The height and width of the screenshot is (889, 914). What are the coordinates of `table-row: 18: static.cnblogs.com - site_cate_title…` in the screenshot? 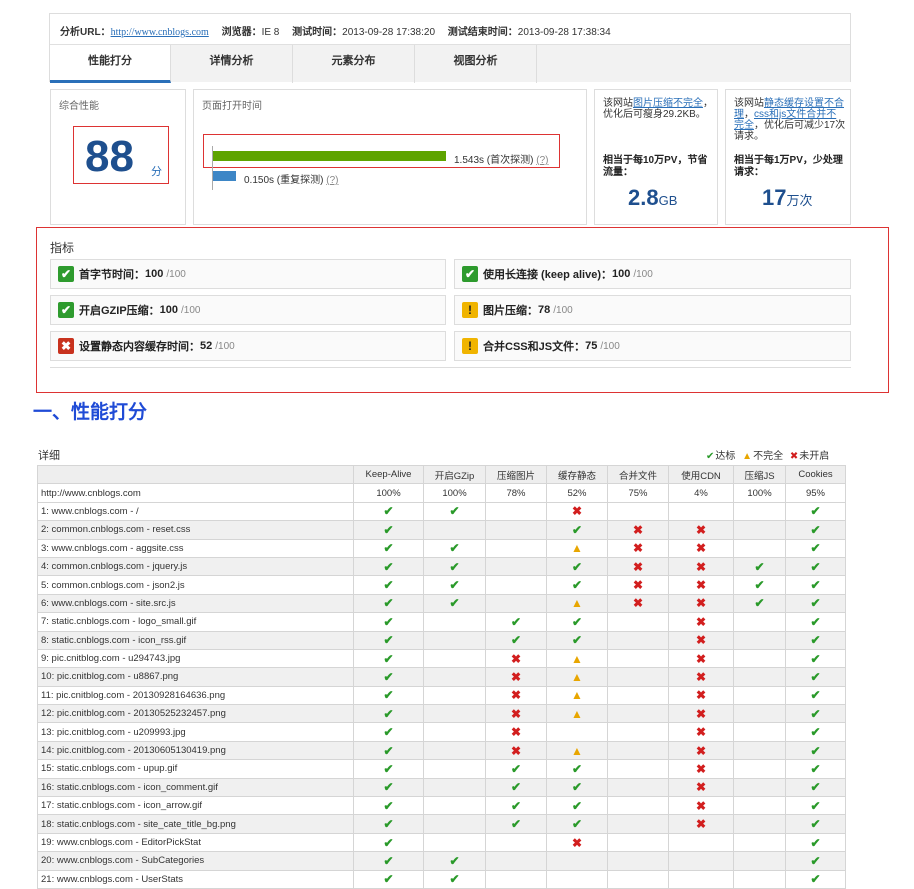 It's located at (441, 824).